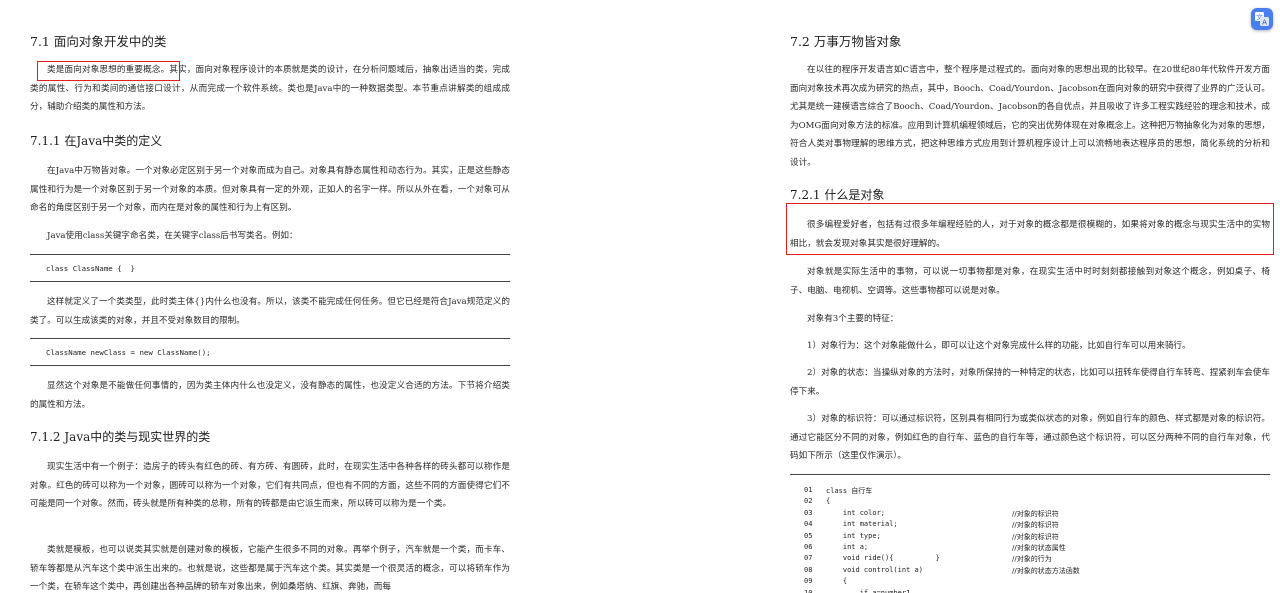 The image size is (1280, 593). I want to click on translate-icon: 文 A, so click(1262, 19).